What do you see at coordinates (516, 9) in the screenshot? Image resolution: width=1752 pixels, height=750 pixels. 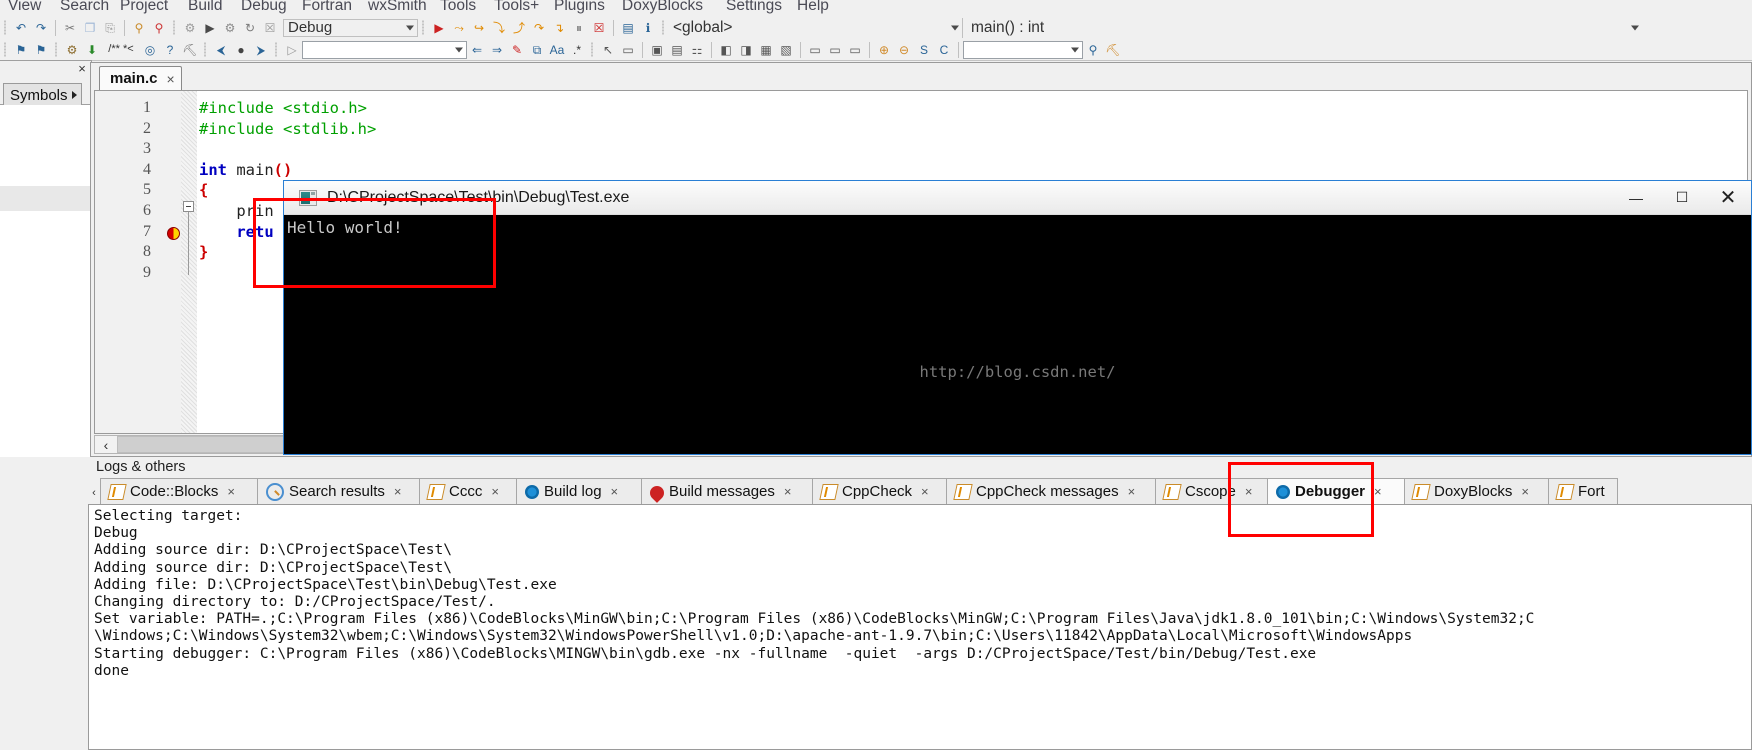 I see `menu-item-tools-: Tools+` at bounding box center [516, 9].